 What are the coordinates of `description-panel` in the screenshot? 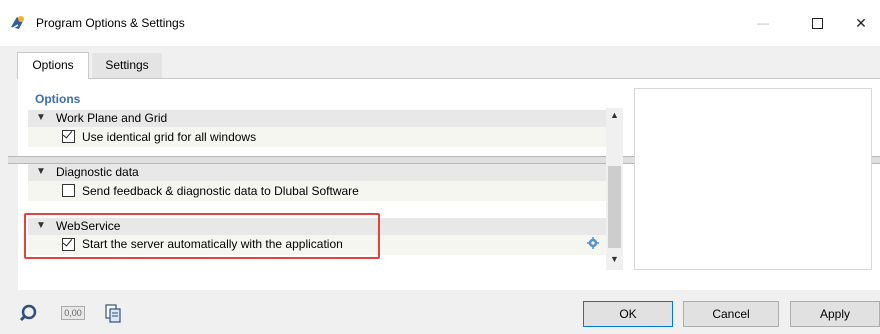 It's located at (753, 179).